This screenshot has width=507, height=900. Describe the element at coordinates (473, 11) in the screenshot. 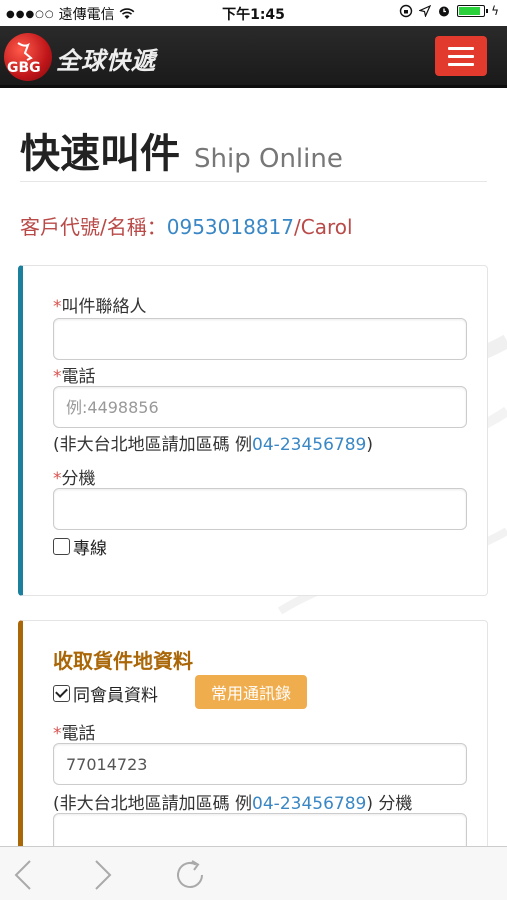

I see `battery-icon` at that location.